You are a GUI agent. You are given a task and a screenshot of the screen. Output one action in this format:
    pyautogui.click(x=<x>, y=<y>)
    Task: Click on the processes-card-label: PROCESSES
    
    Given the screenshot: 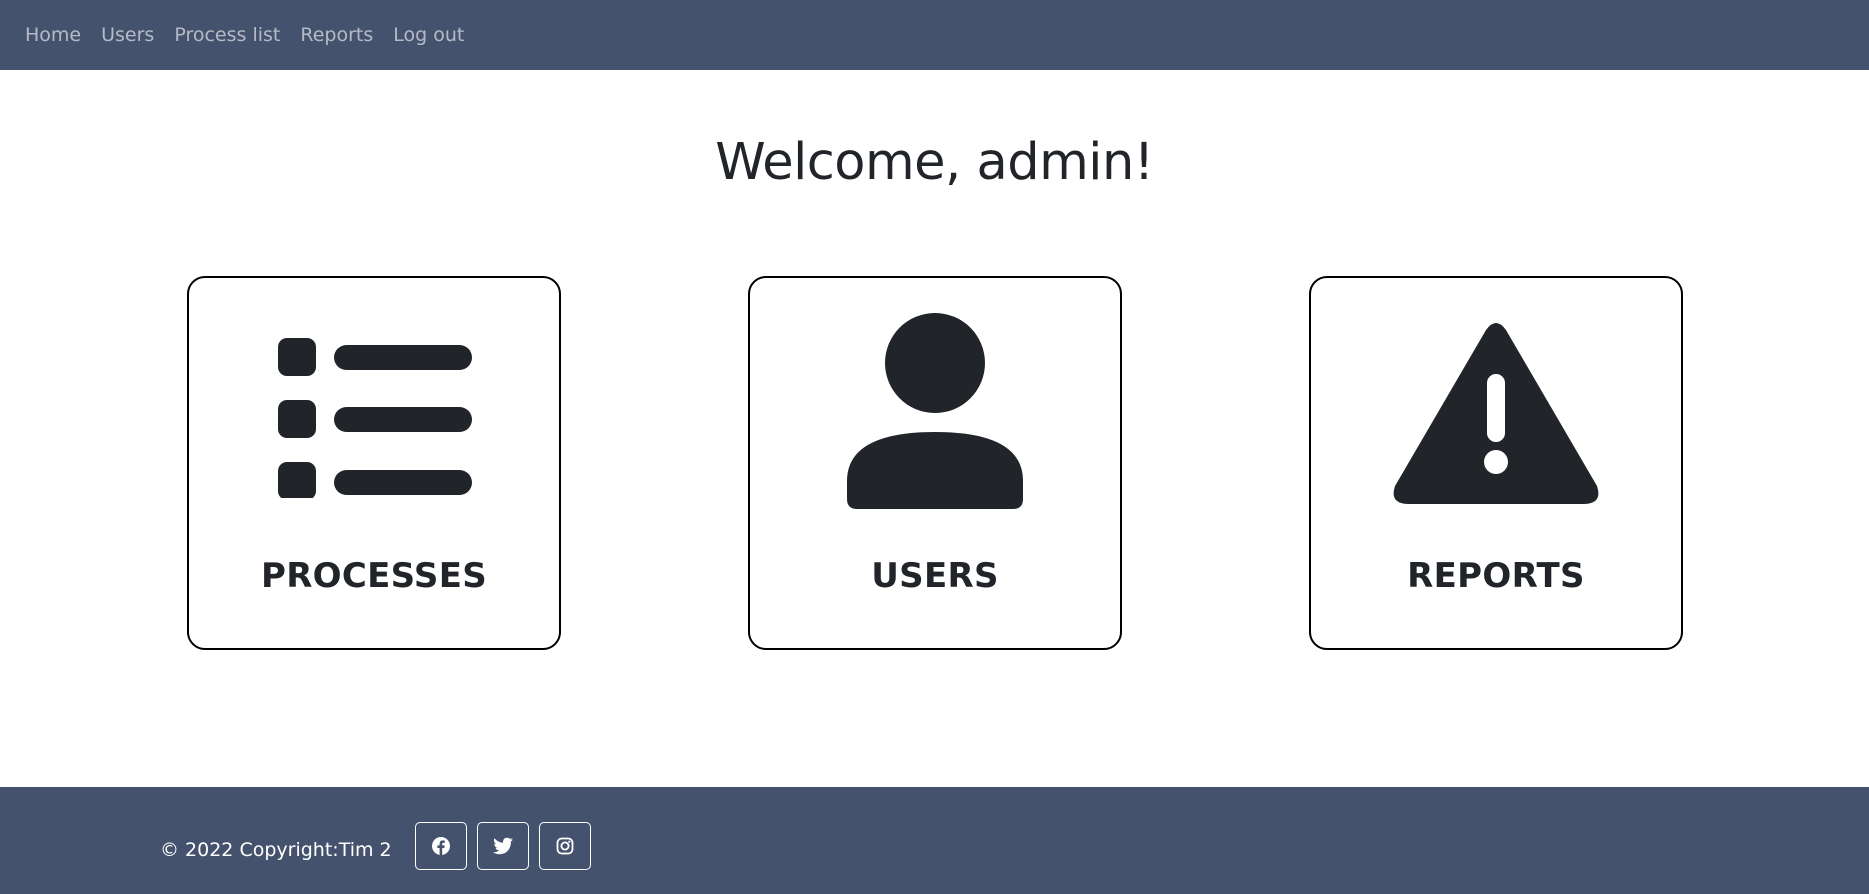 What is the action you would take?
    pyautogui.click(x=374, y=576)
    